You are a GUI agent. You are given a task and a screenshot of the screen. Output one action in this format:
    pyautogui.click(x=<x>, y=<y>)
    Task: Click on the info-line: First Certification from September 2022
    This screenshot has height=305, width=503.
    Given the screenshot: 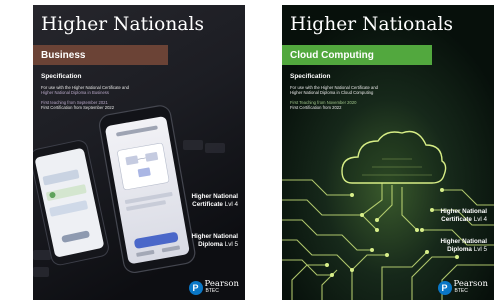 What is the action you would take?
    pyautogui.click(x=78, y=107)
    